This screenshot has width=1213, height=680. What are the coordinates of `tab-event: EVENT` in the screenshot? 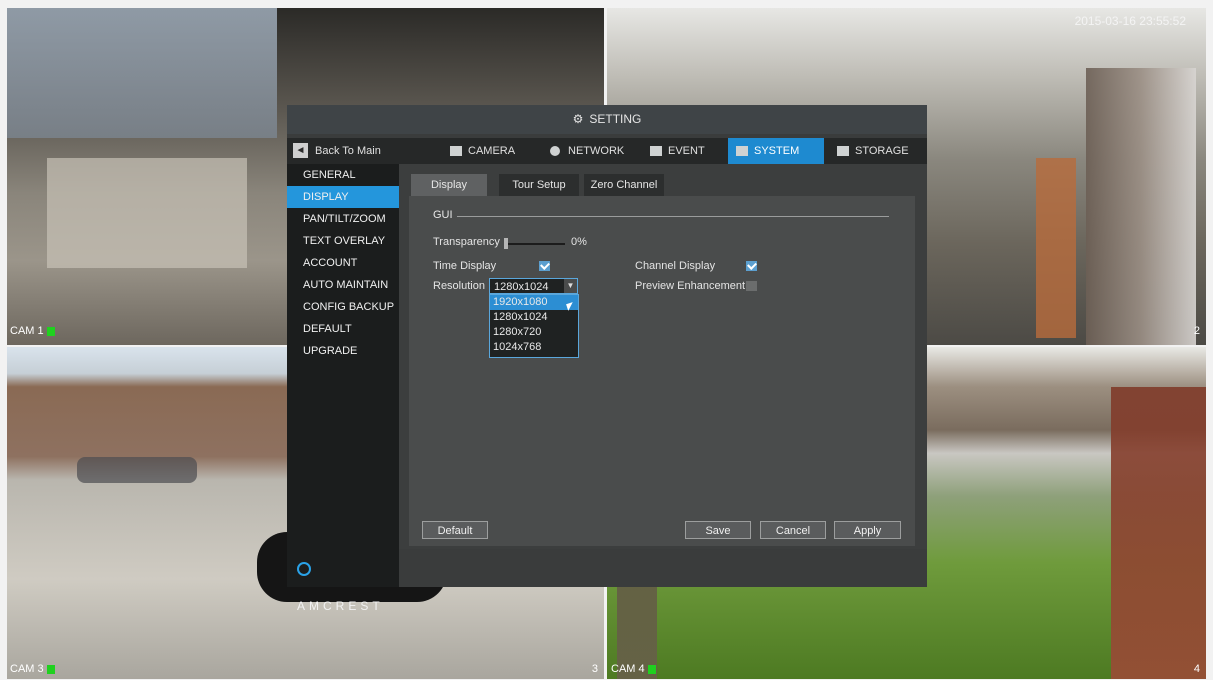 It's located at (677, 151).